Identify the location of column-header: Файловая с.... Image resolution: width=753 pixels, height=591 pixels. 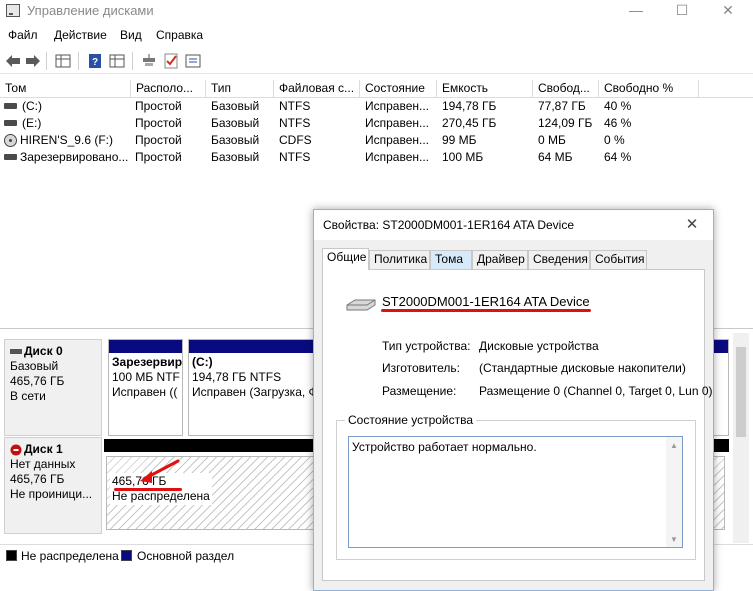
(317, 89).